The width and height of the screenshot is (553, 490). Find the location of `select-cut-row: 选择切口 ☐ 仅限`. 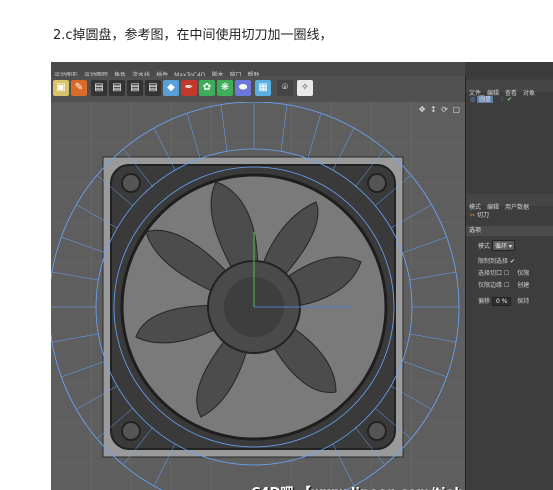

select-cut-row: 选择切口 ☐ 仅限 is located at coordinates (503, 272).